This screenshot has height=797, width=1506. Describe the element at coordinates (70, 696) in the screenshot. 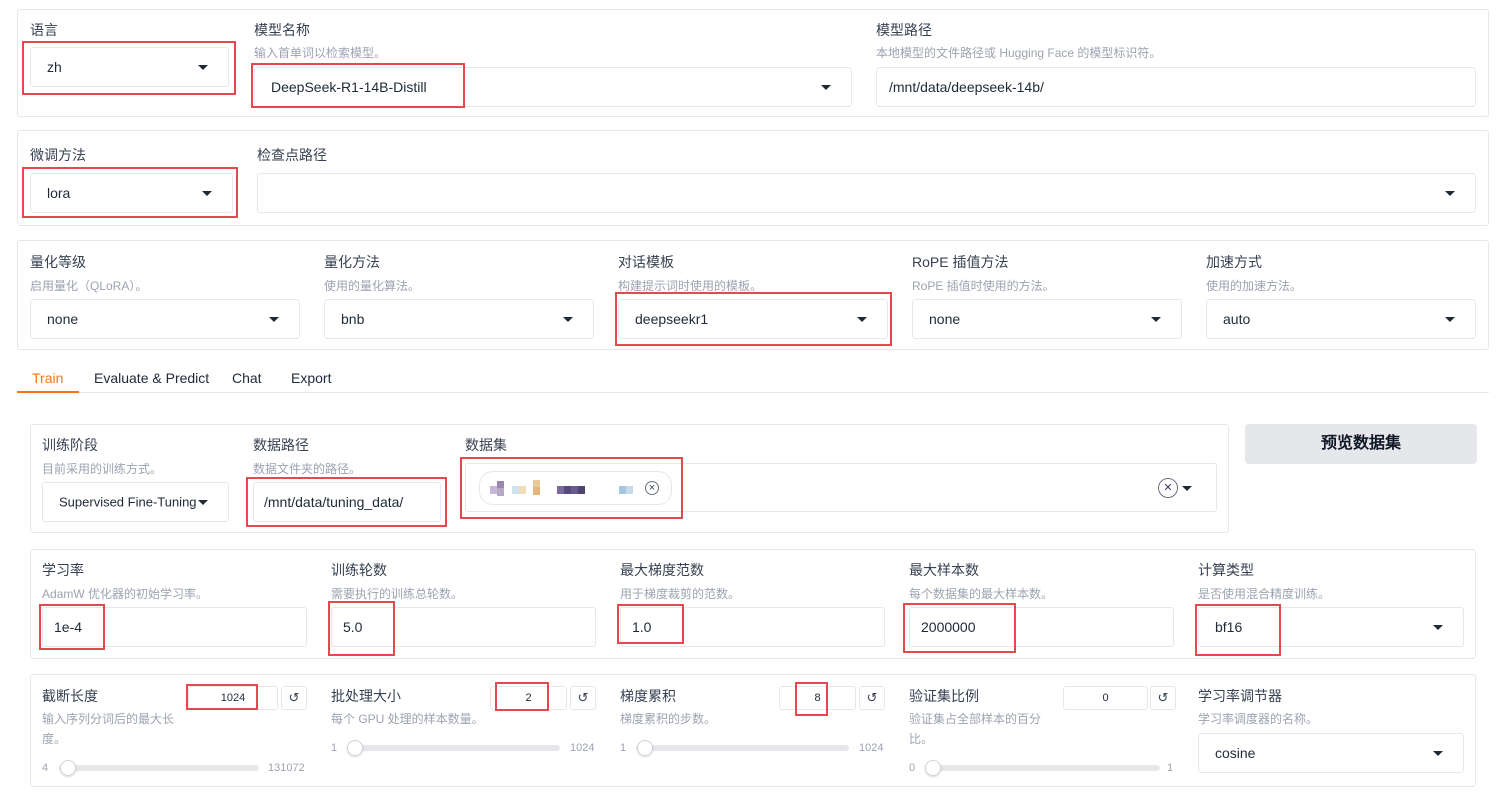

I see `cutoff-label: 截断长度` at that location.